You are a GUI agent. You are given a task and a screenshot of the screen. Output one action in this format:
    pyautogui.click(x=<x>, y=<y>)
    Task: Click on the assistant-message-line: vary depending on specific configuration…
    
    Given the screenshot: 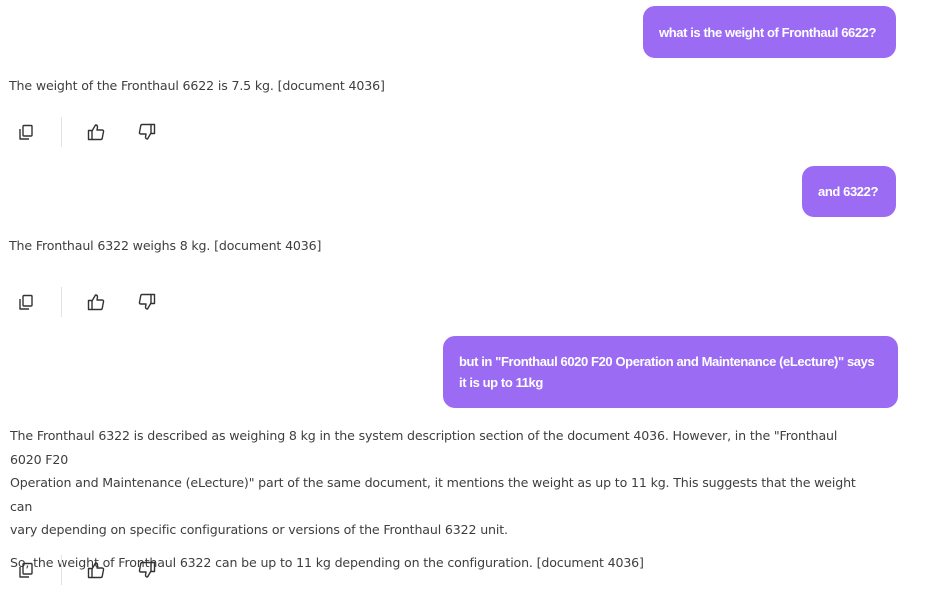 What is the action you would take?
    pyautogui.click(x=259, y=529)
    